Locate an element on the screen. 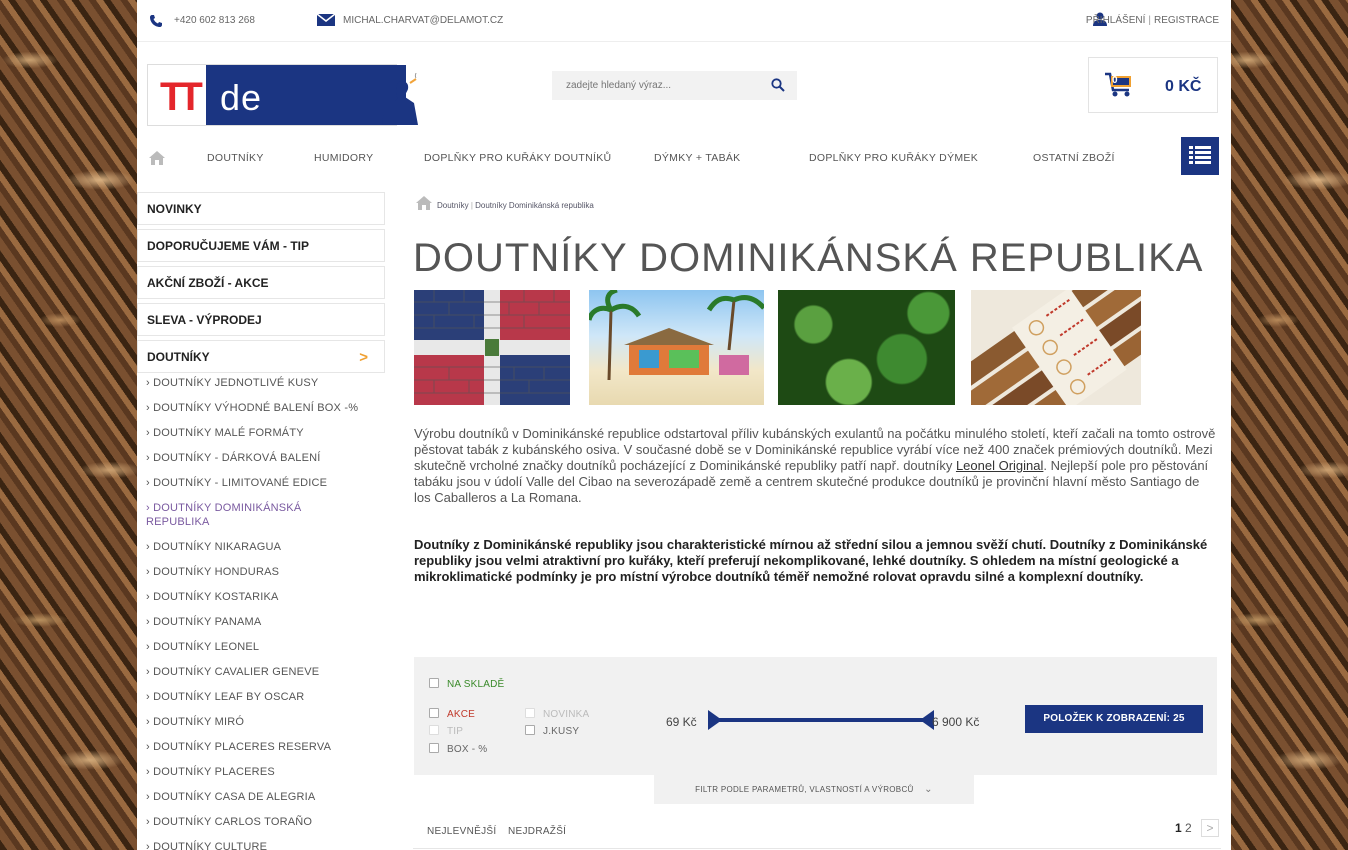 The width and height of the screenshot is (1348, 850). sidebar-item-label: DOUTNÍKY is located at coordinates (178, 357).